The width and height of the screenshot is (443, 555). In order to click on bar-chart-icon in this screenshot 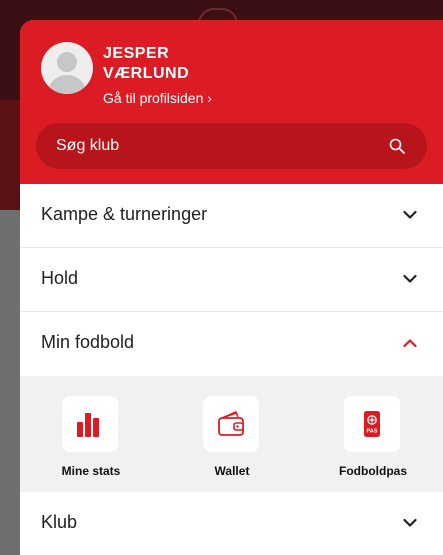, I will do `click(88, 425)`.